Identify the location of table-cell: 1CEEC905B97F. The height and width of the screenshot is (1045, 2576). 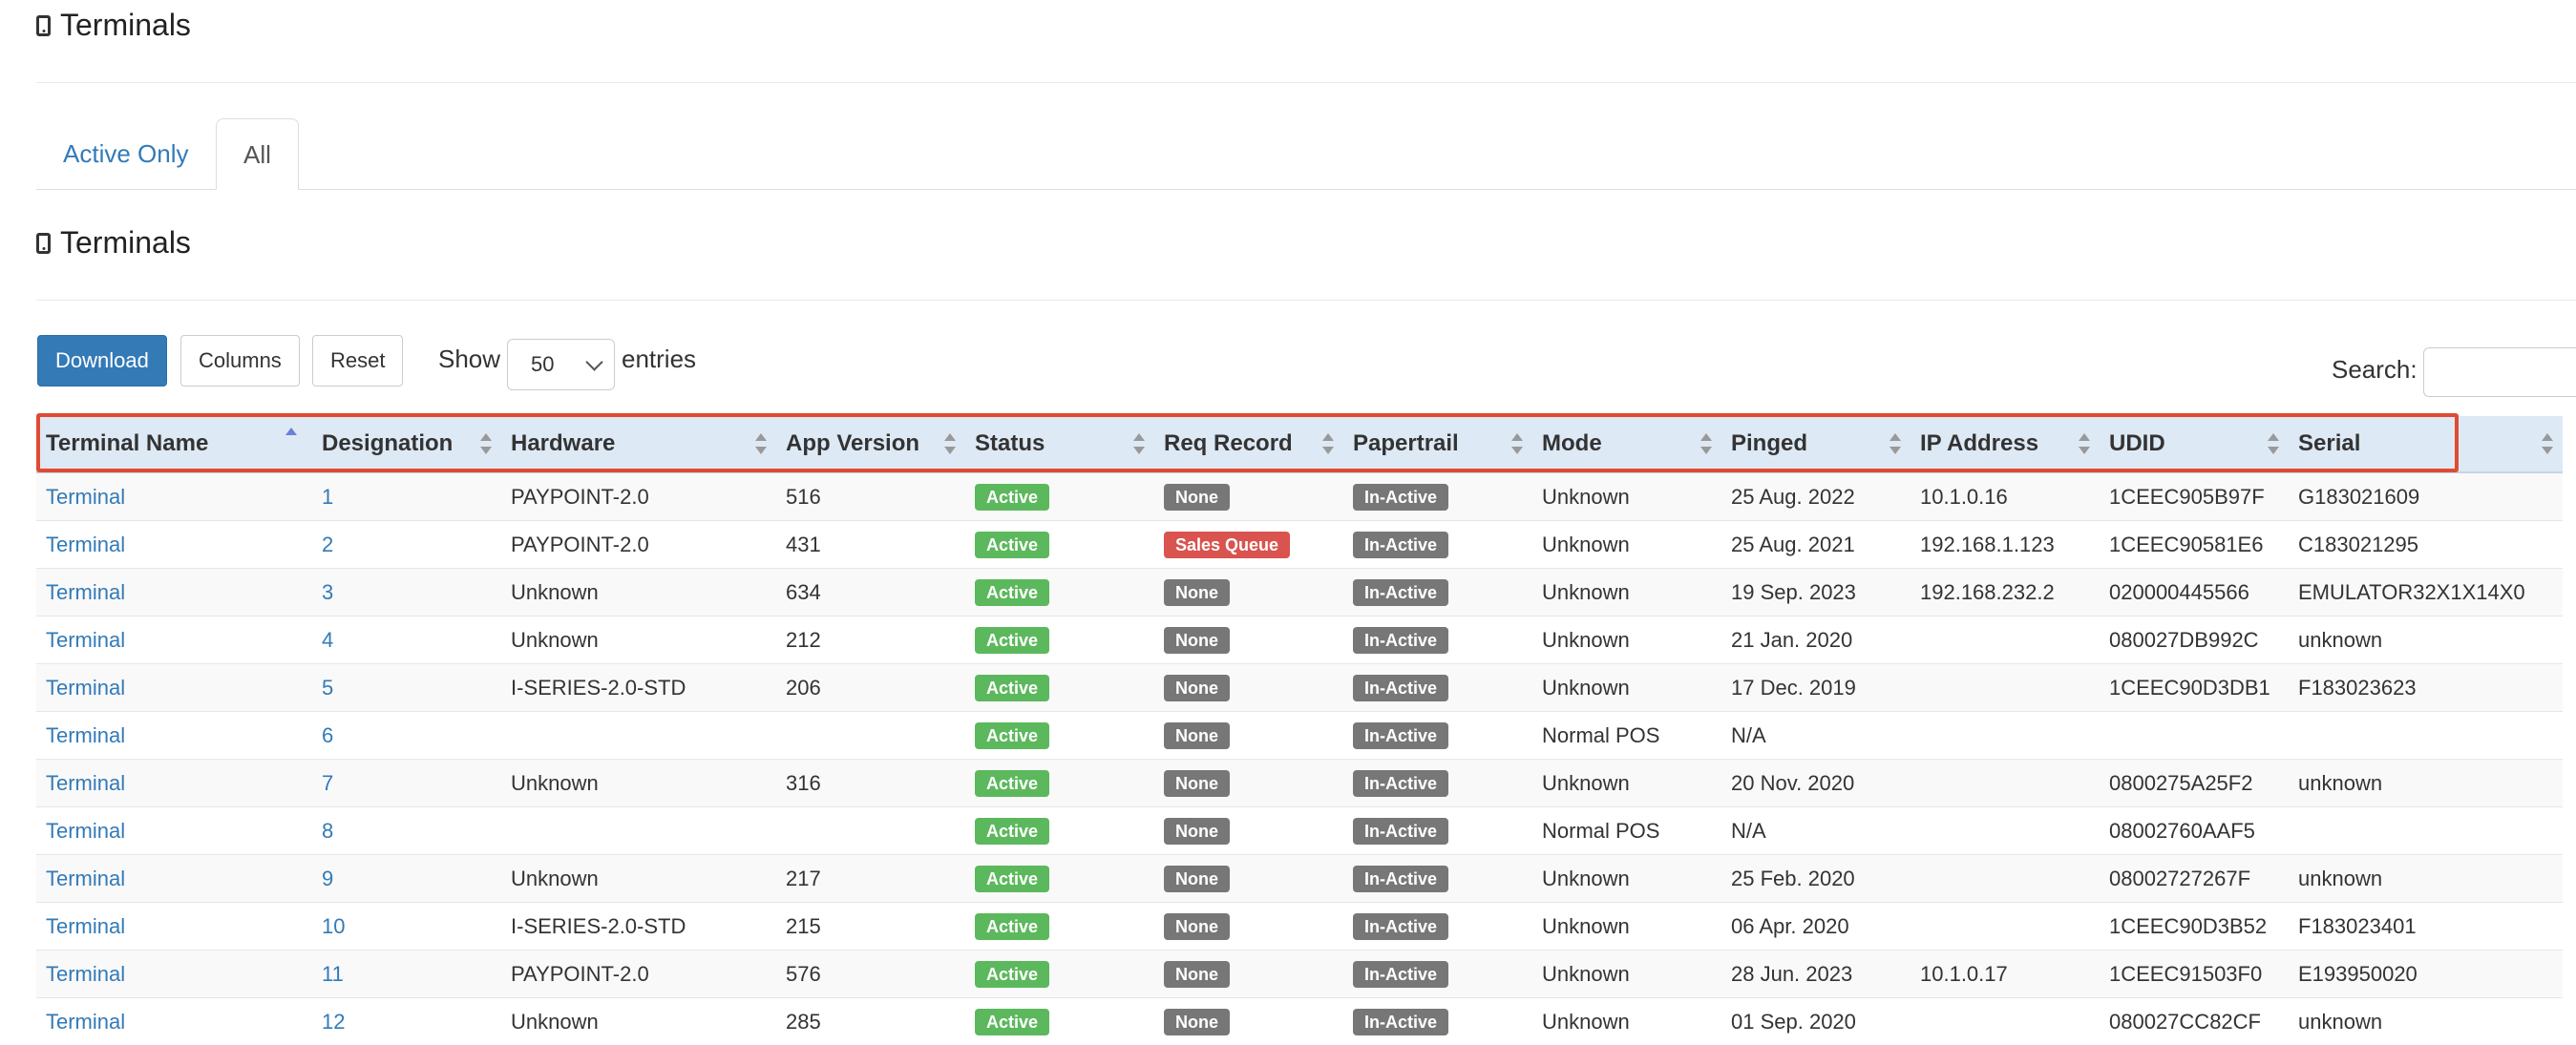
(2194, 496).